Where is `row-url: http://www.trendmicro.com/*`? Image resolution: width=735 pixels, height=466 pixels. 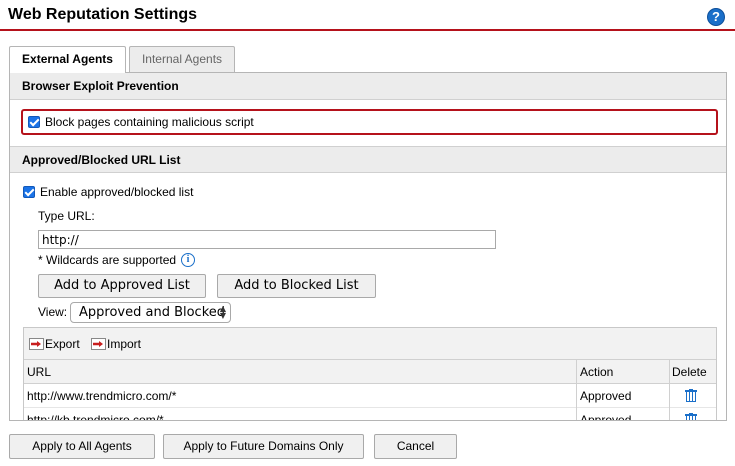
row-url: http://www.trendmicro.com/* is located at coordinates (102, 396).